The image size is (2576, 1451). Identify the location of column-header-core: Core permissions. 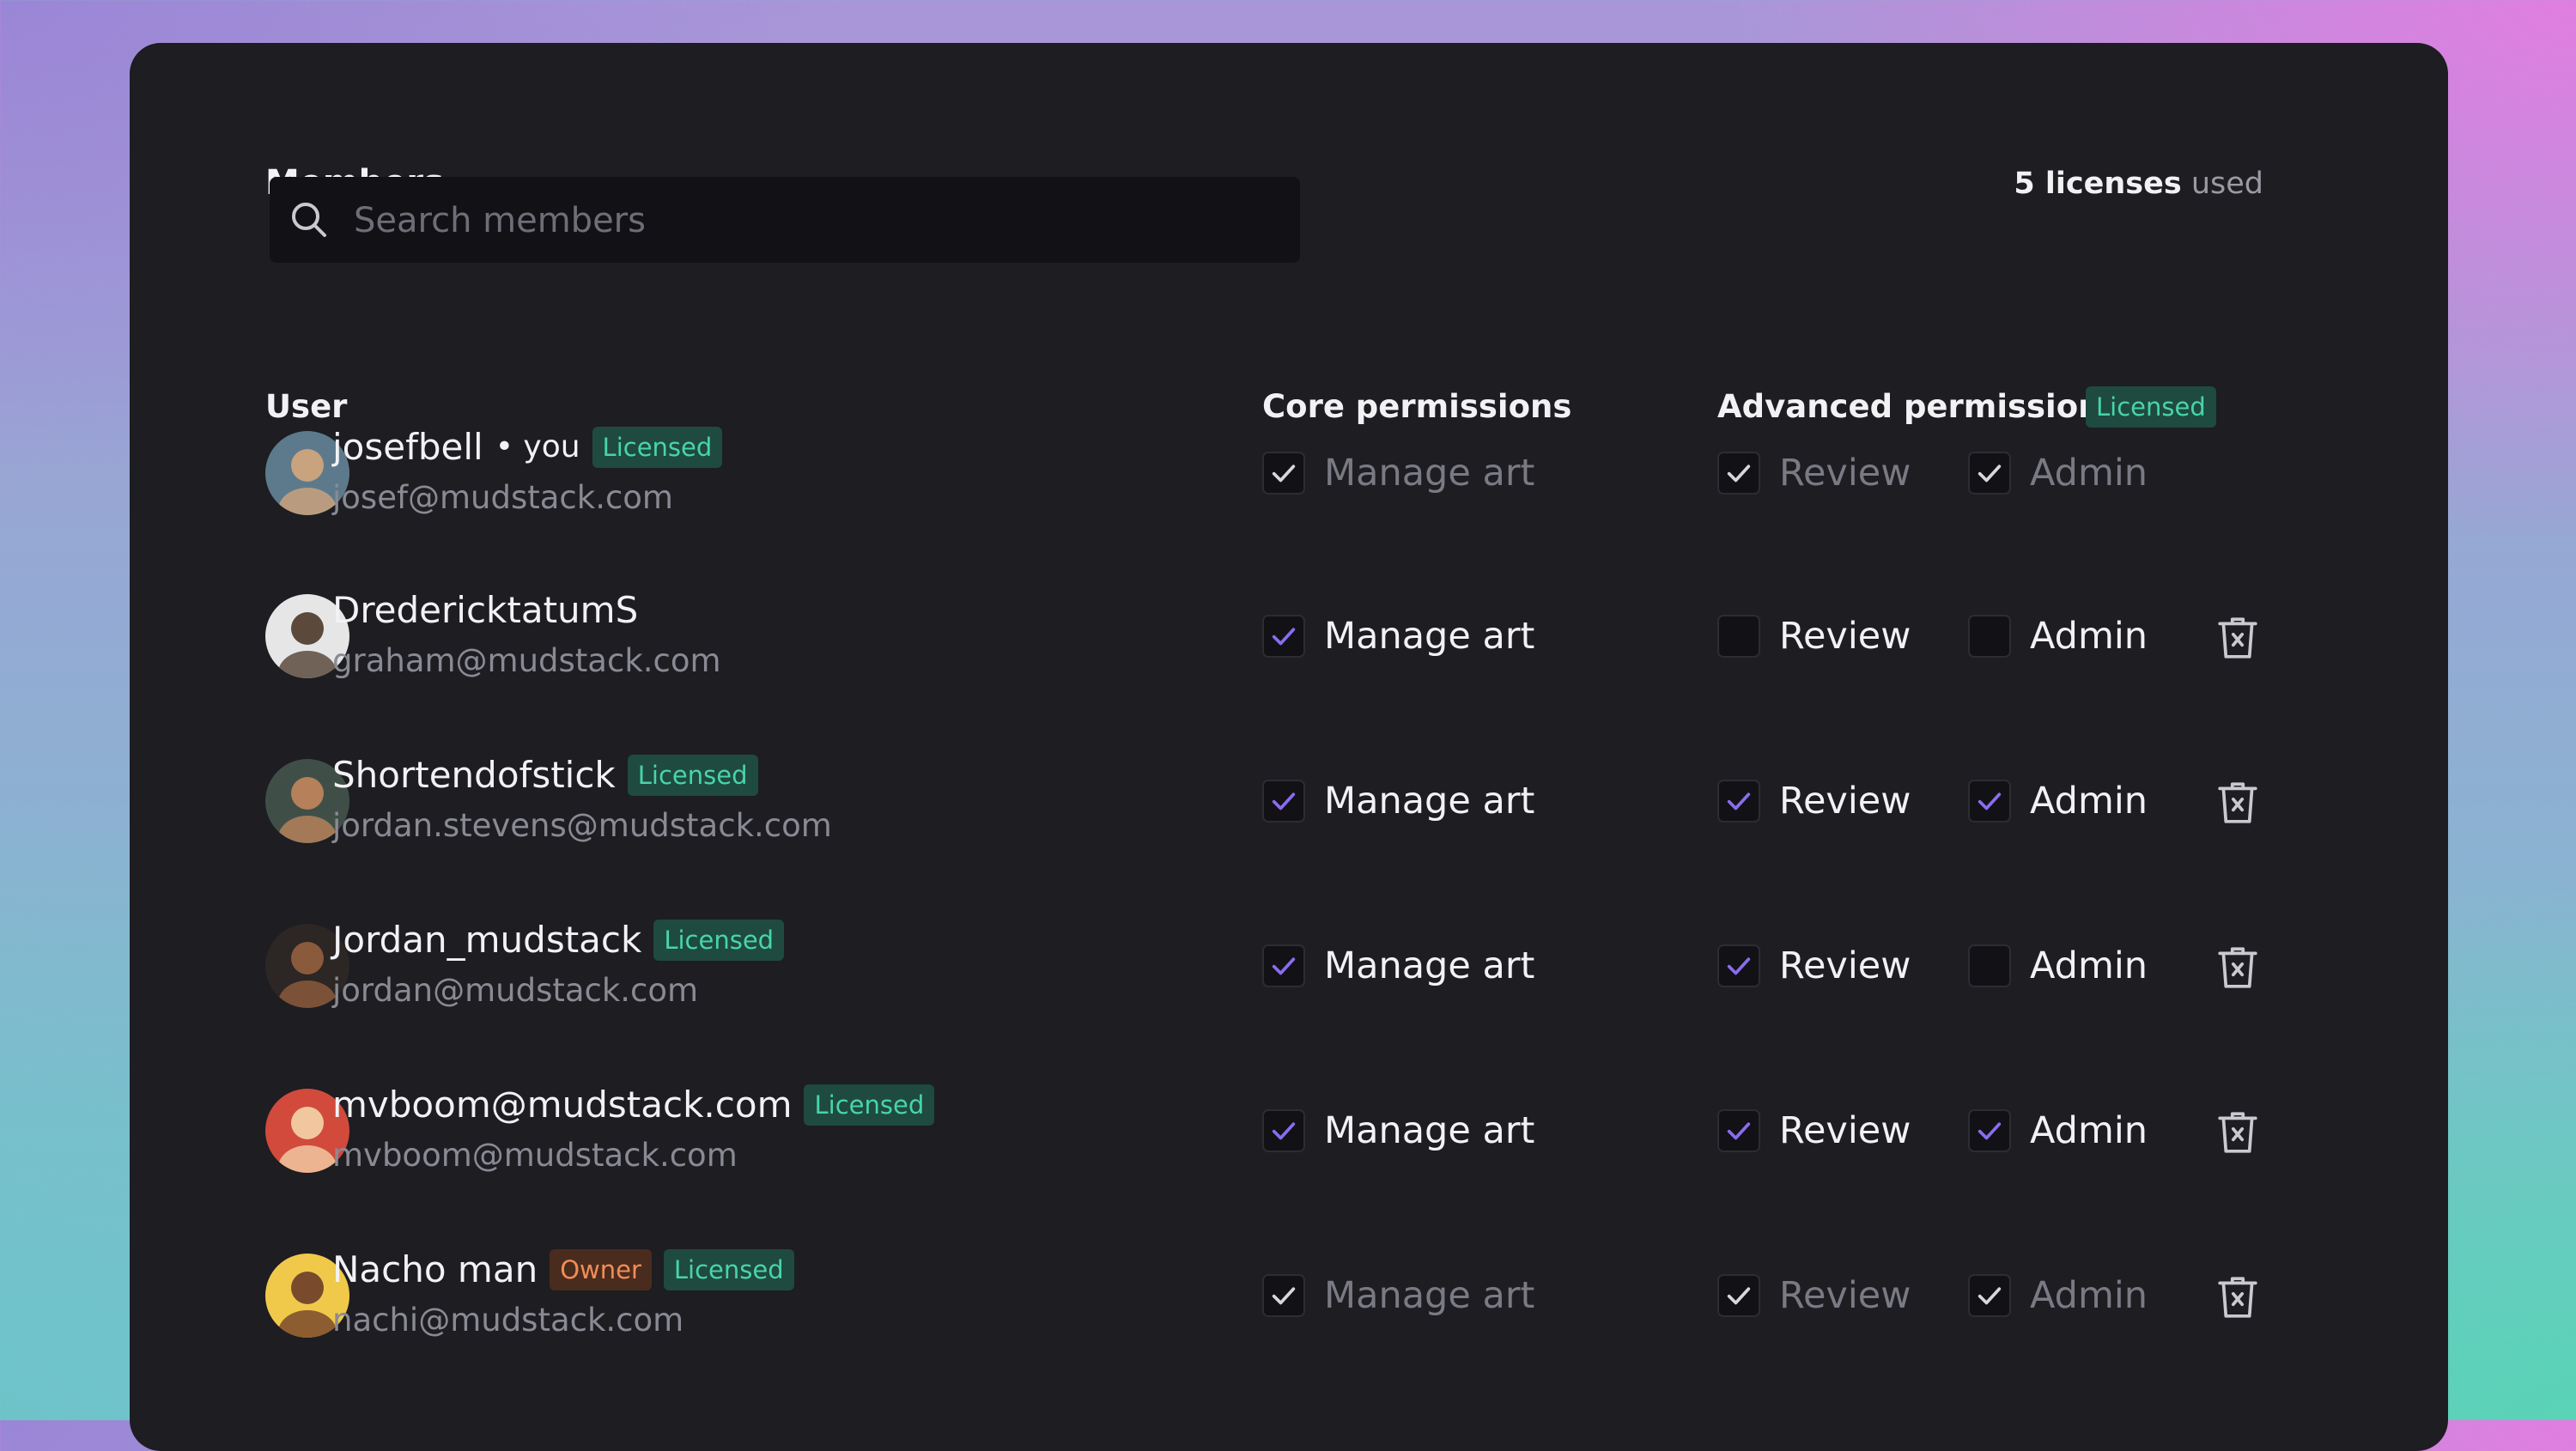
(1417, 407).